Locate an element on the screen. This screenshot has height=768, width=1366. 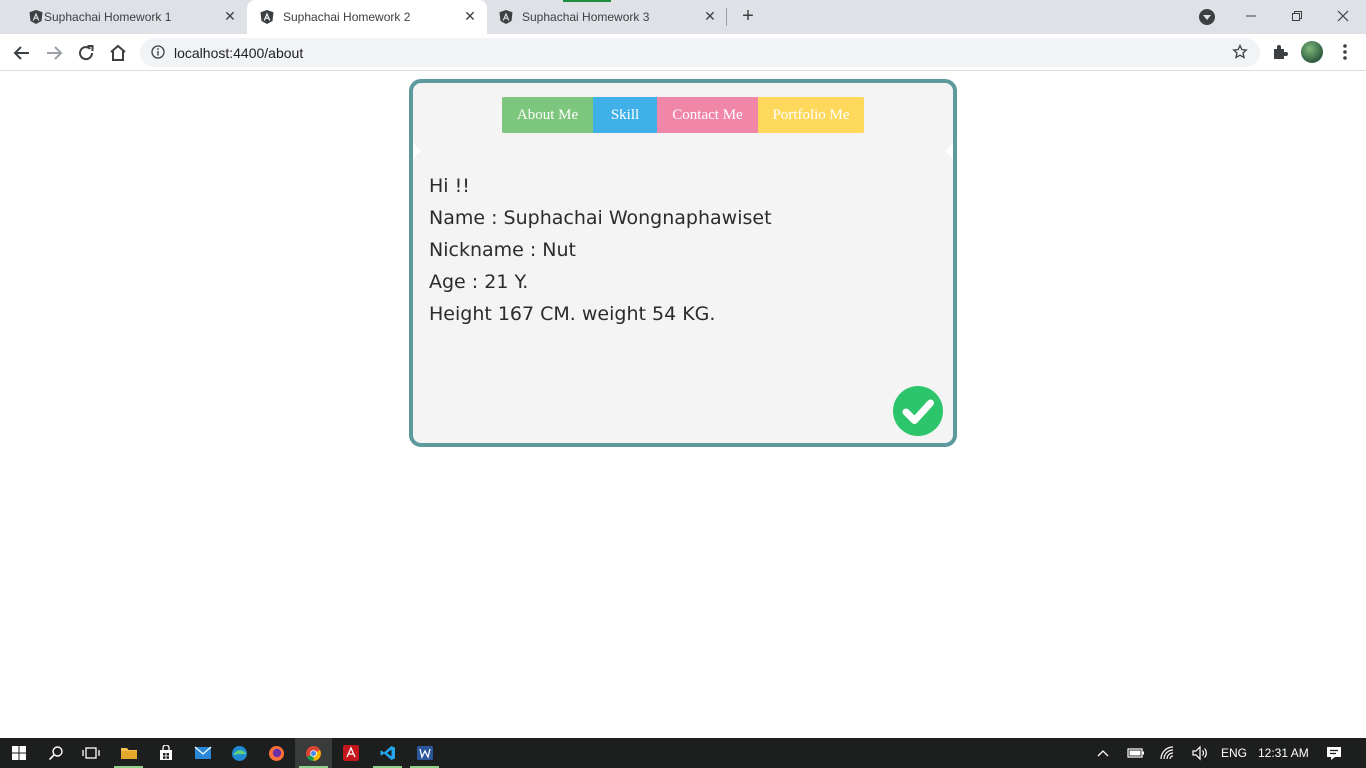
wifi-icon is located at coordinates (1167, 753).